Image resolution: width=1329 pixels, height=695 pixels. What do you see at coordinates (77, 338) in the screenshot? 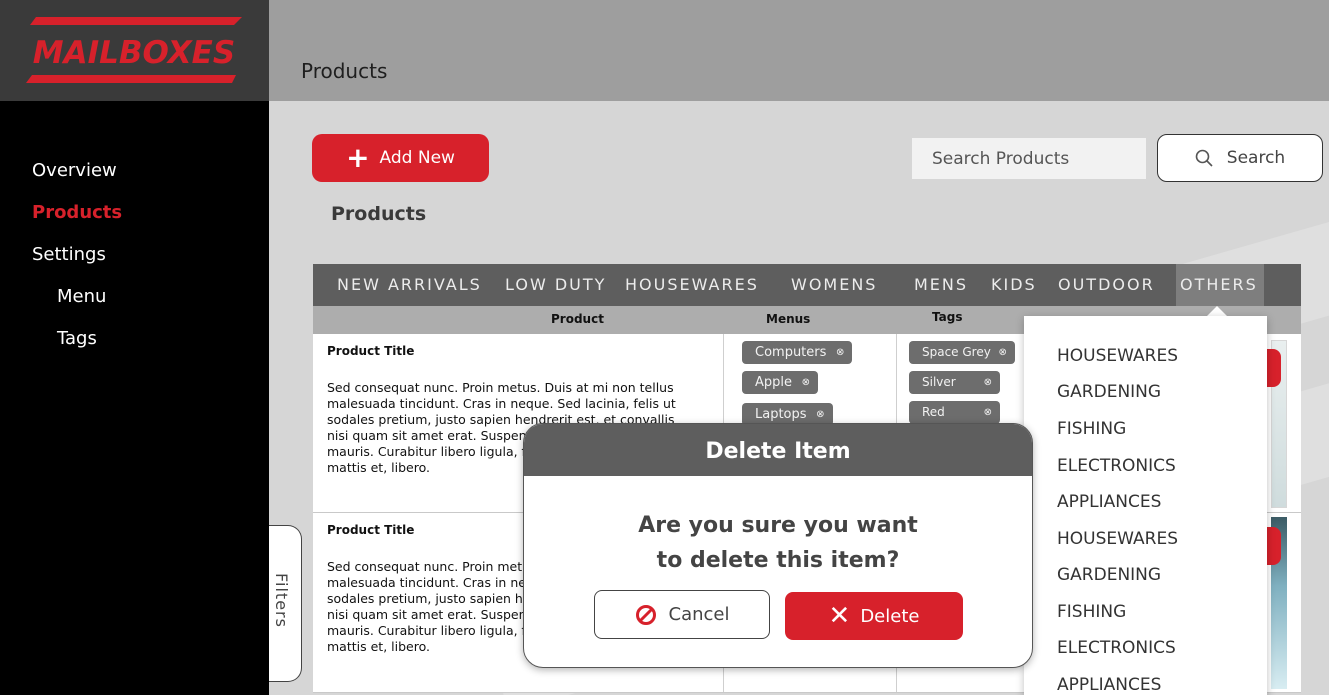
I see `sidebar-item-tags: Tags` at bounding box center [77, 338].